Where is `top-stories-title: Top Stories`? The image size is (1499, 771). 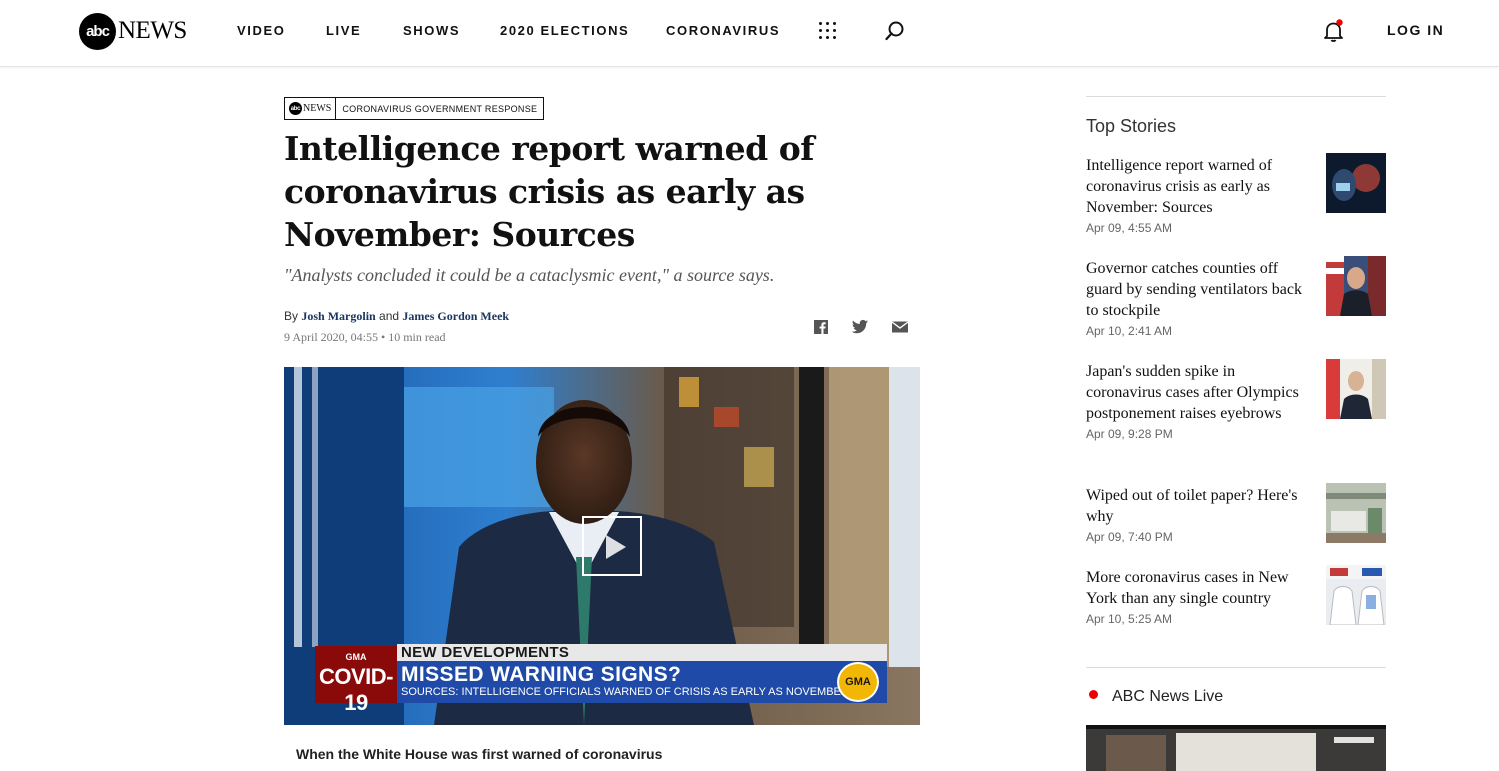 top-stories-title: Top Stories is located at coordinates (1131, 126).